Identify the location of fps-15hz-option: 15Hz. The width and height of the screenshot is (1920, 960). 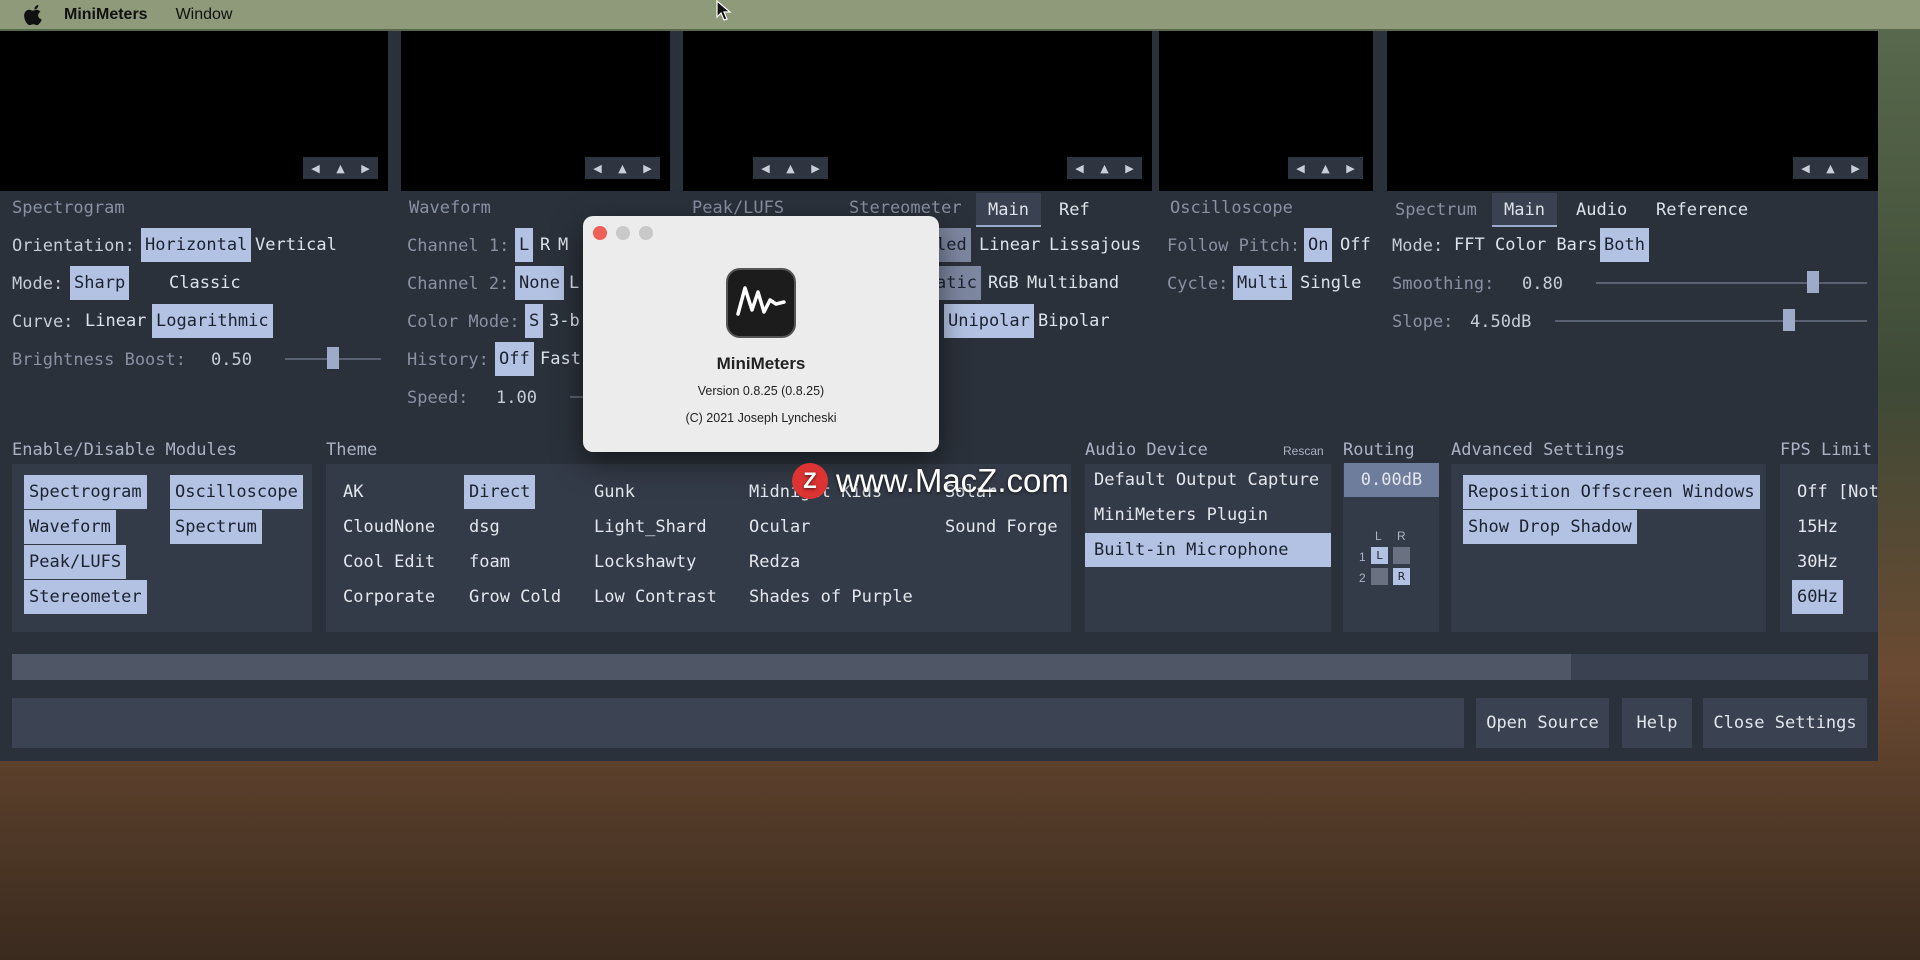
(1817, 527).